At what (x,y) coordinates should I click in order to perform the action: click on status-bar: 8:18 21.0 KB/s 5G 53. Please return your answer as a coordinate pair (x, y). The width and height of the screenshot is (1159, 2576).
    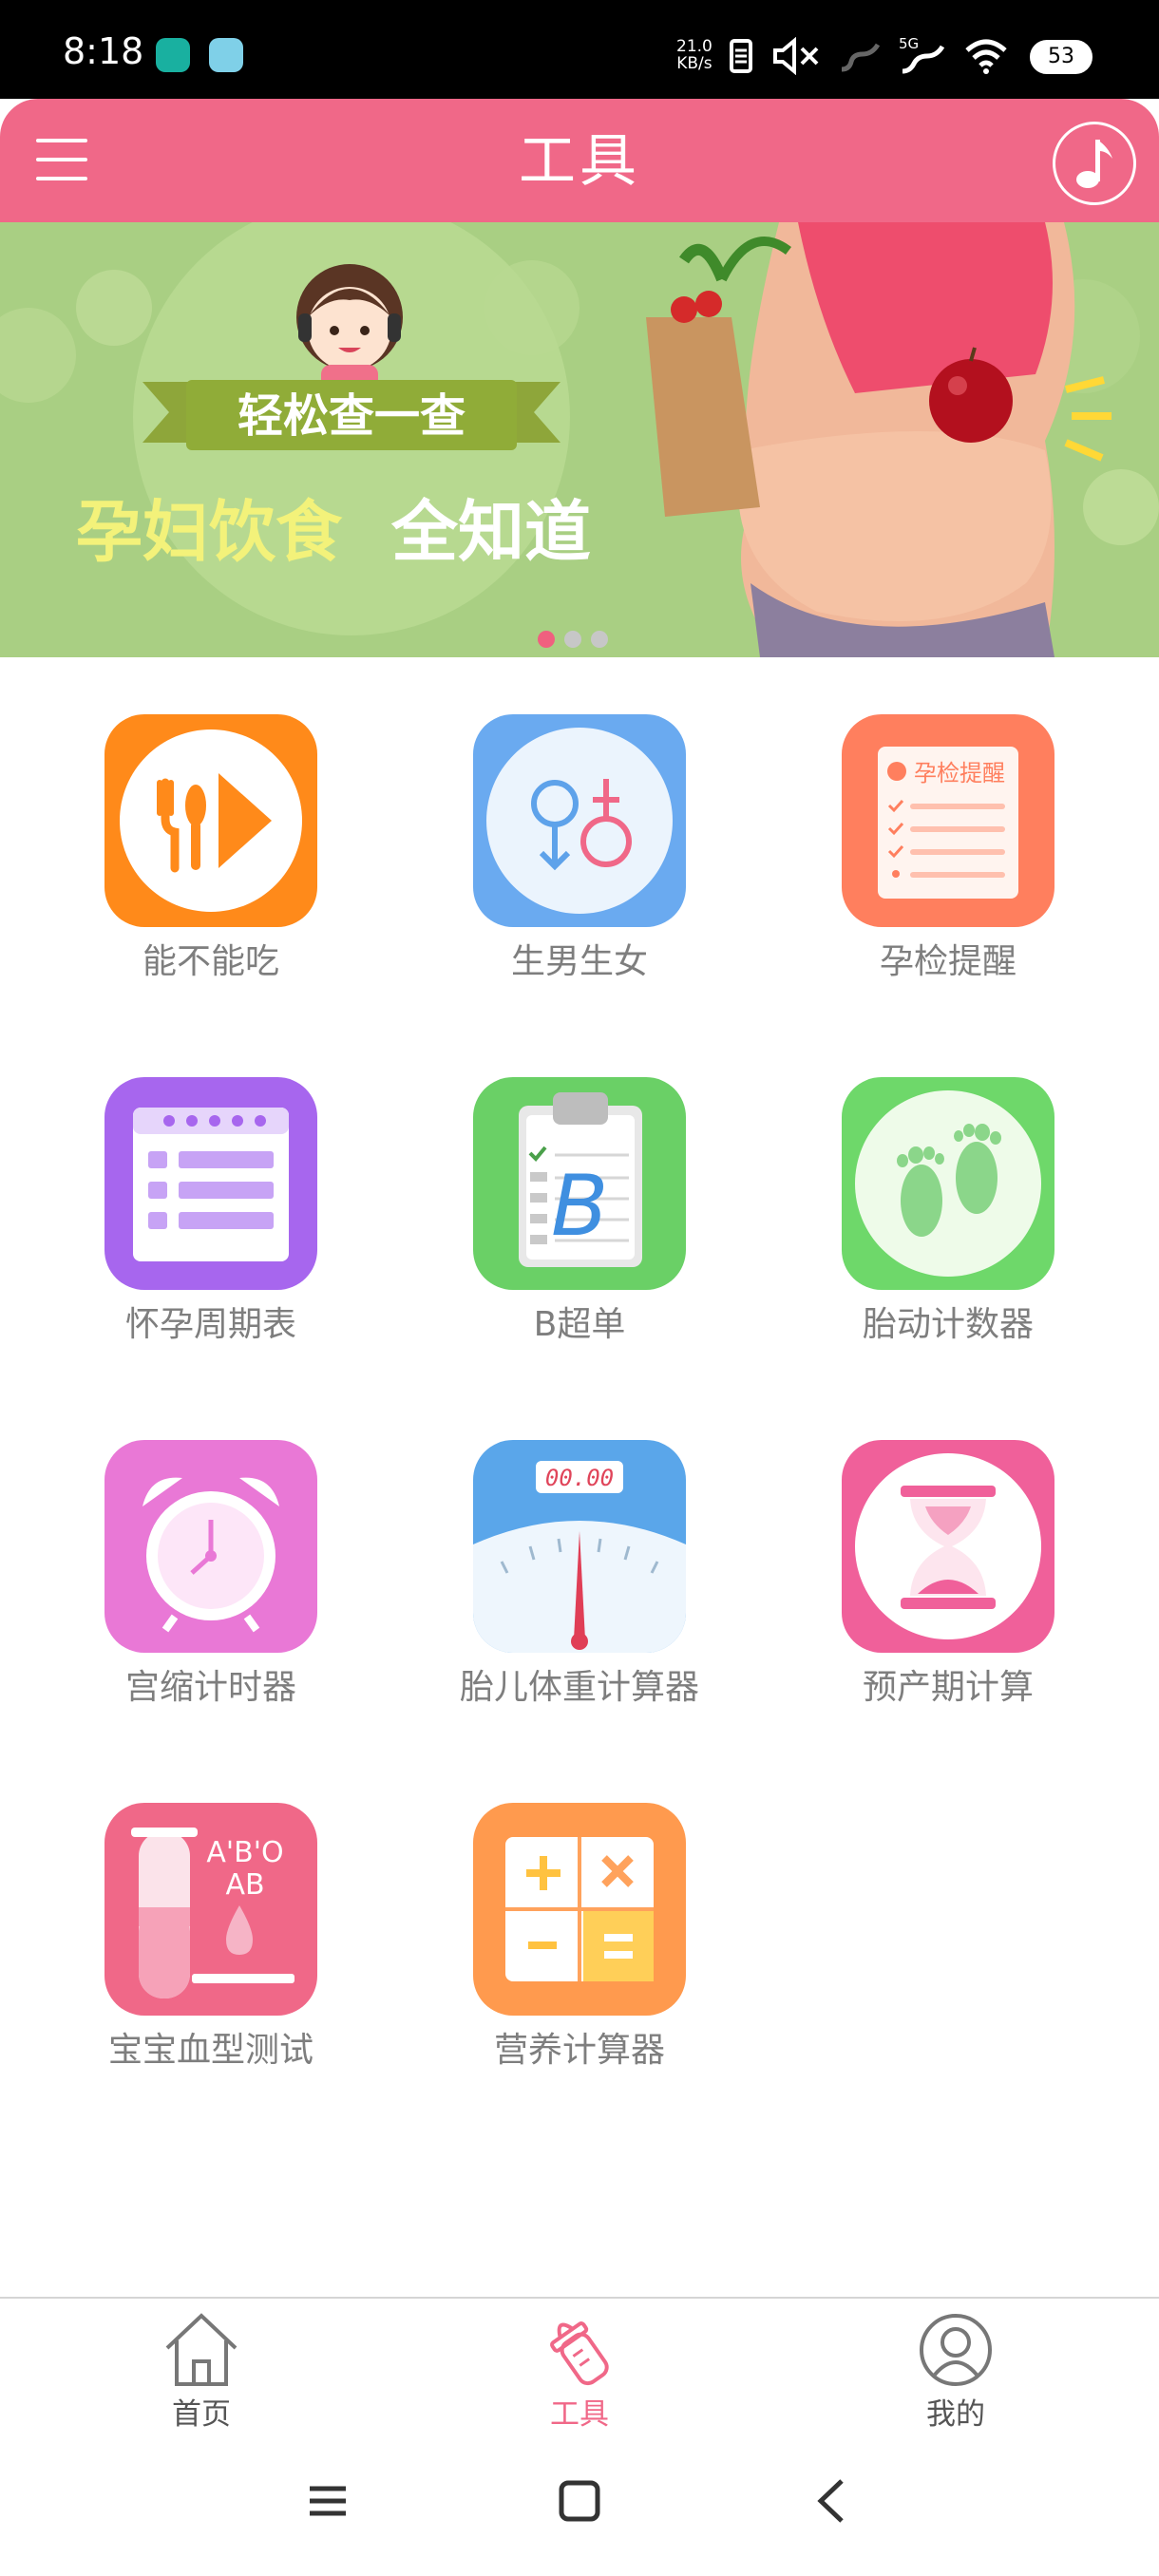
    Looking at the image, I should click on (579, 49).